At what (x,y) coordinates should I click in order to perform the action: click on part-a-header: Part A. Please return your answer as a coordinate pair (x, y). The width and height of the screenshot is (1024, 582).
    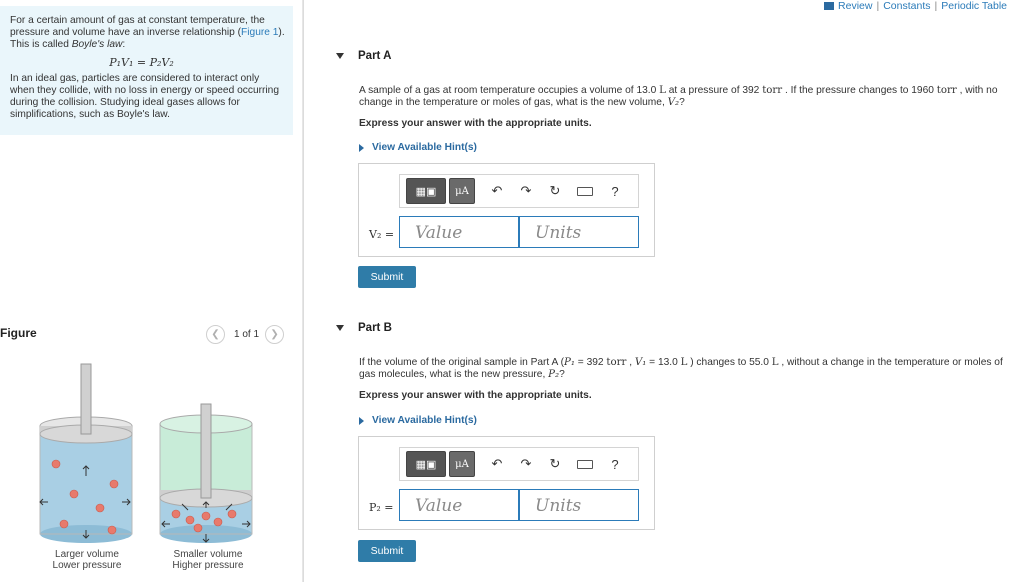
    Looking at the image, I should click on (363, 56).